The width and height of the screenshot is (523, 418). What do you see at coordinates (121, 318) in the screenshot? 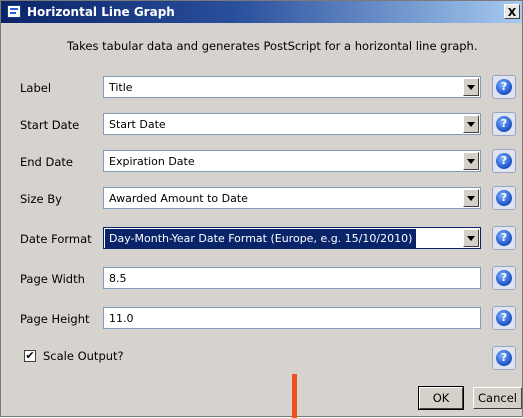
I see `page-height-input-value: 11.0` at bounding box center [121, 318].